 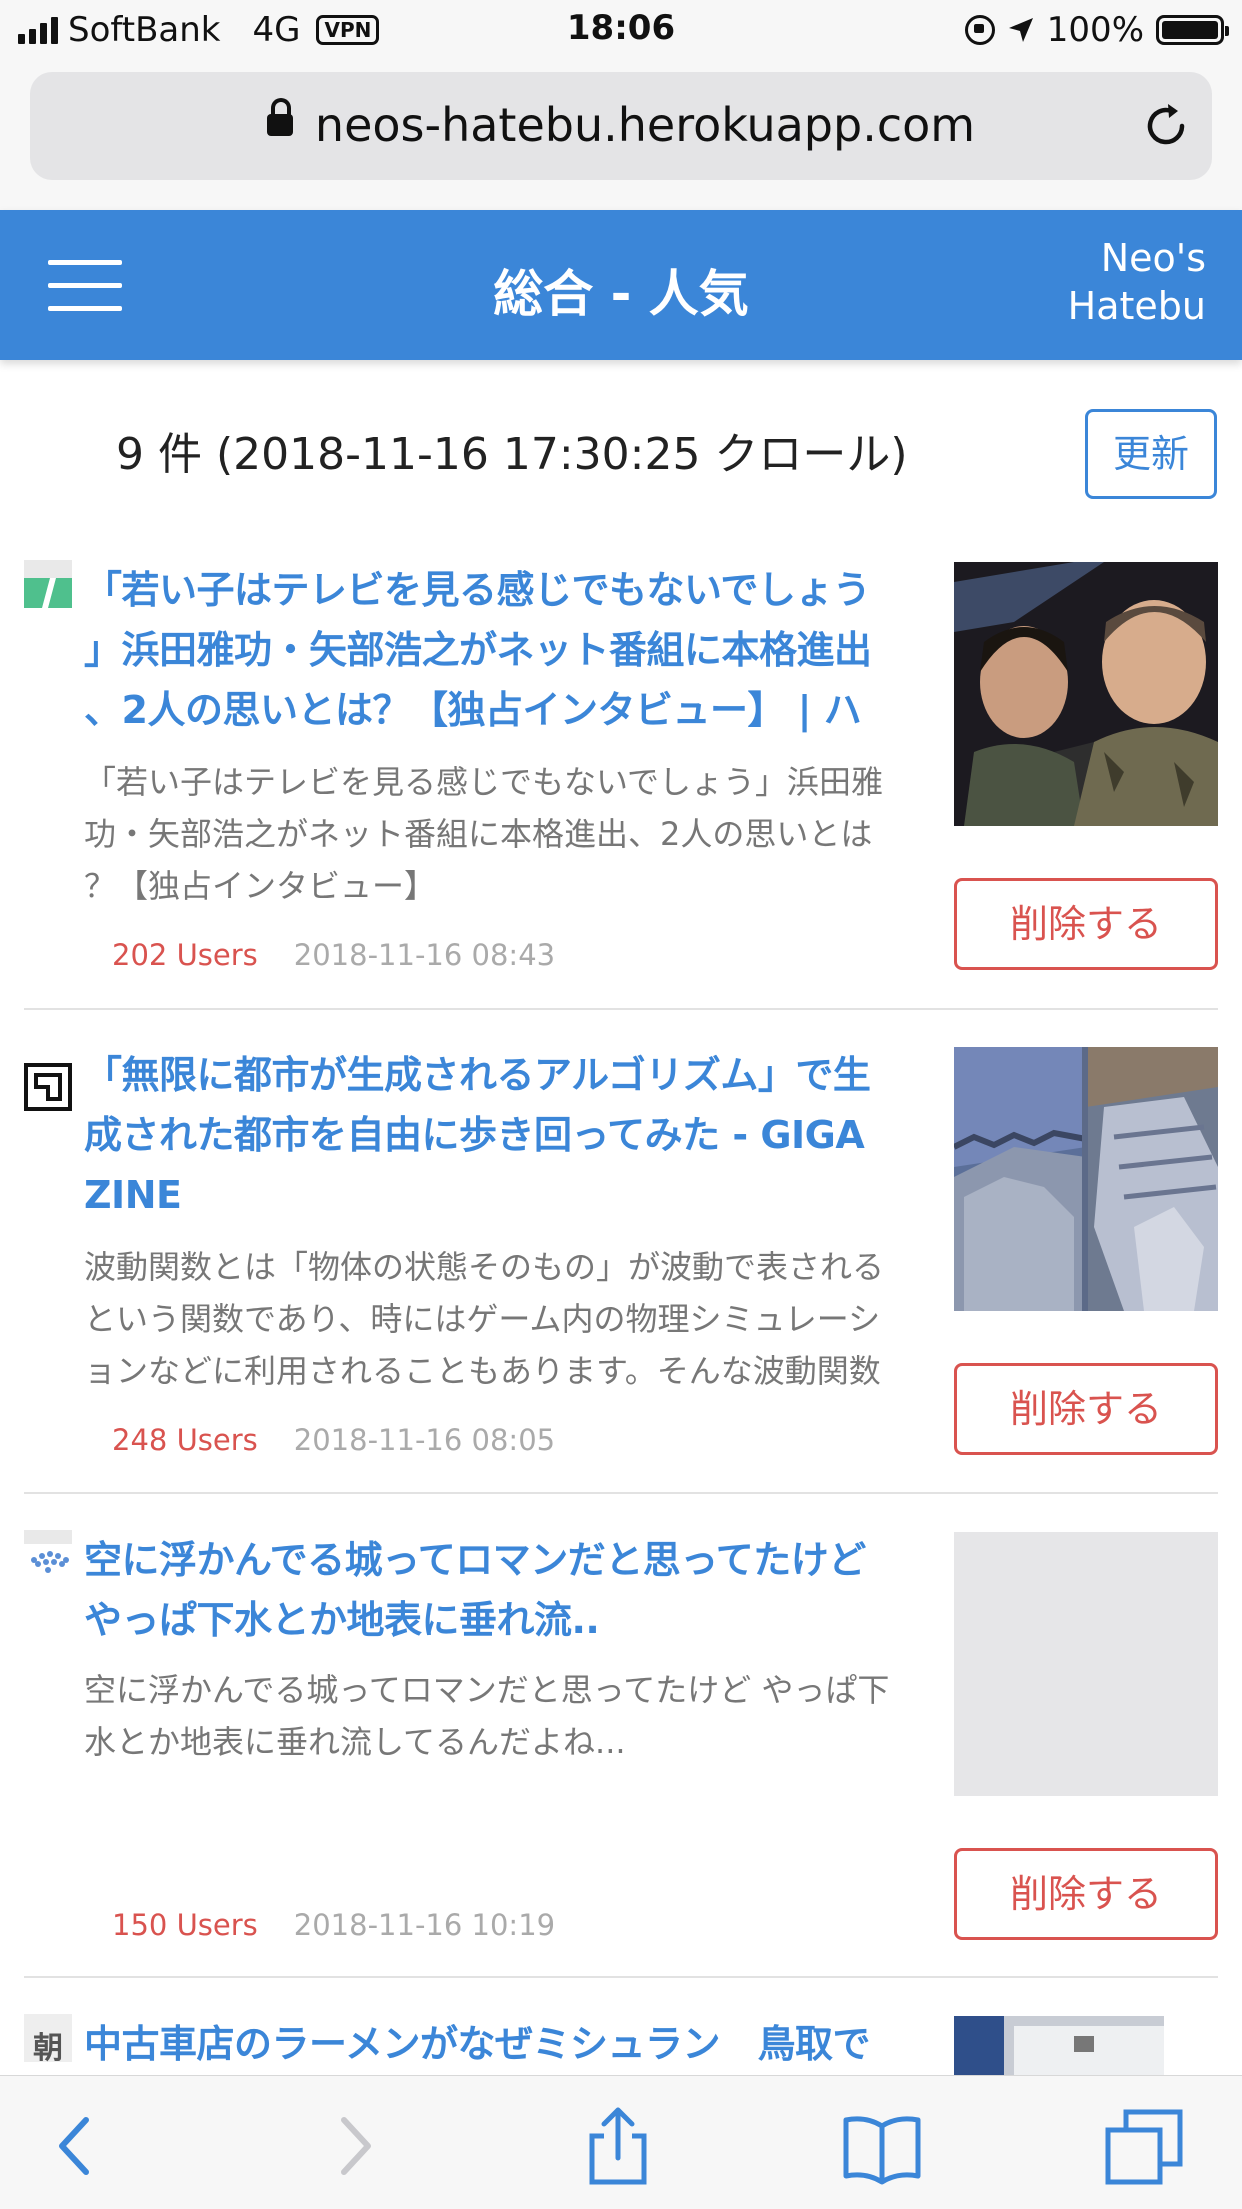 What do you see at coordinates (279, 116) in the screenshot?
I see `lock-icon` at bounding box center [279, 116].